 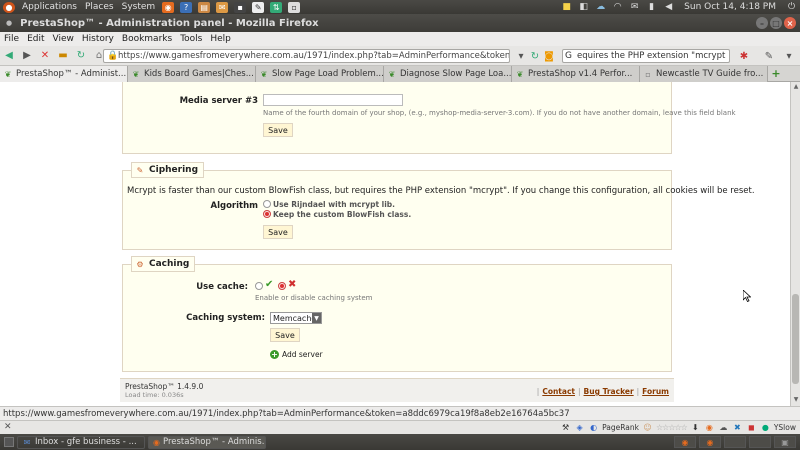 I want to click on mail-tray-icon: ✉, so click(x=634, y=7).